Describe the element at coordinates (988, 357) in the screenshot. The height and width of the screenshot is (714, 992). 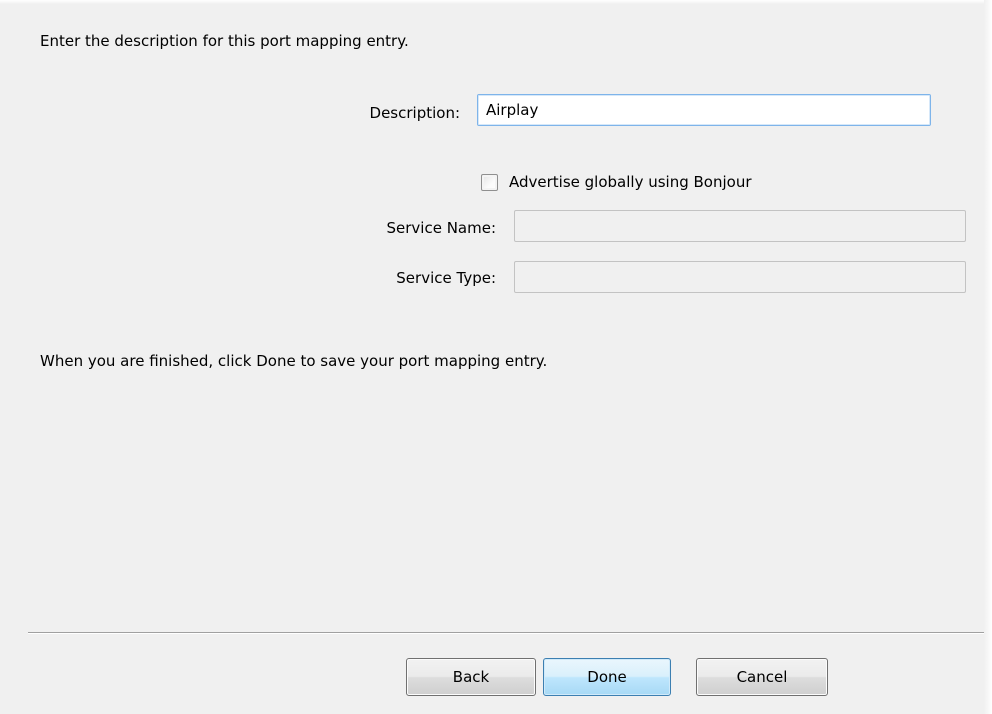
I see `dialog-right-edge` at that location.